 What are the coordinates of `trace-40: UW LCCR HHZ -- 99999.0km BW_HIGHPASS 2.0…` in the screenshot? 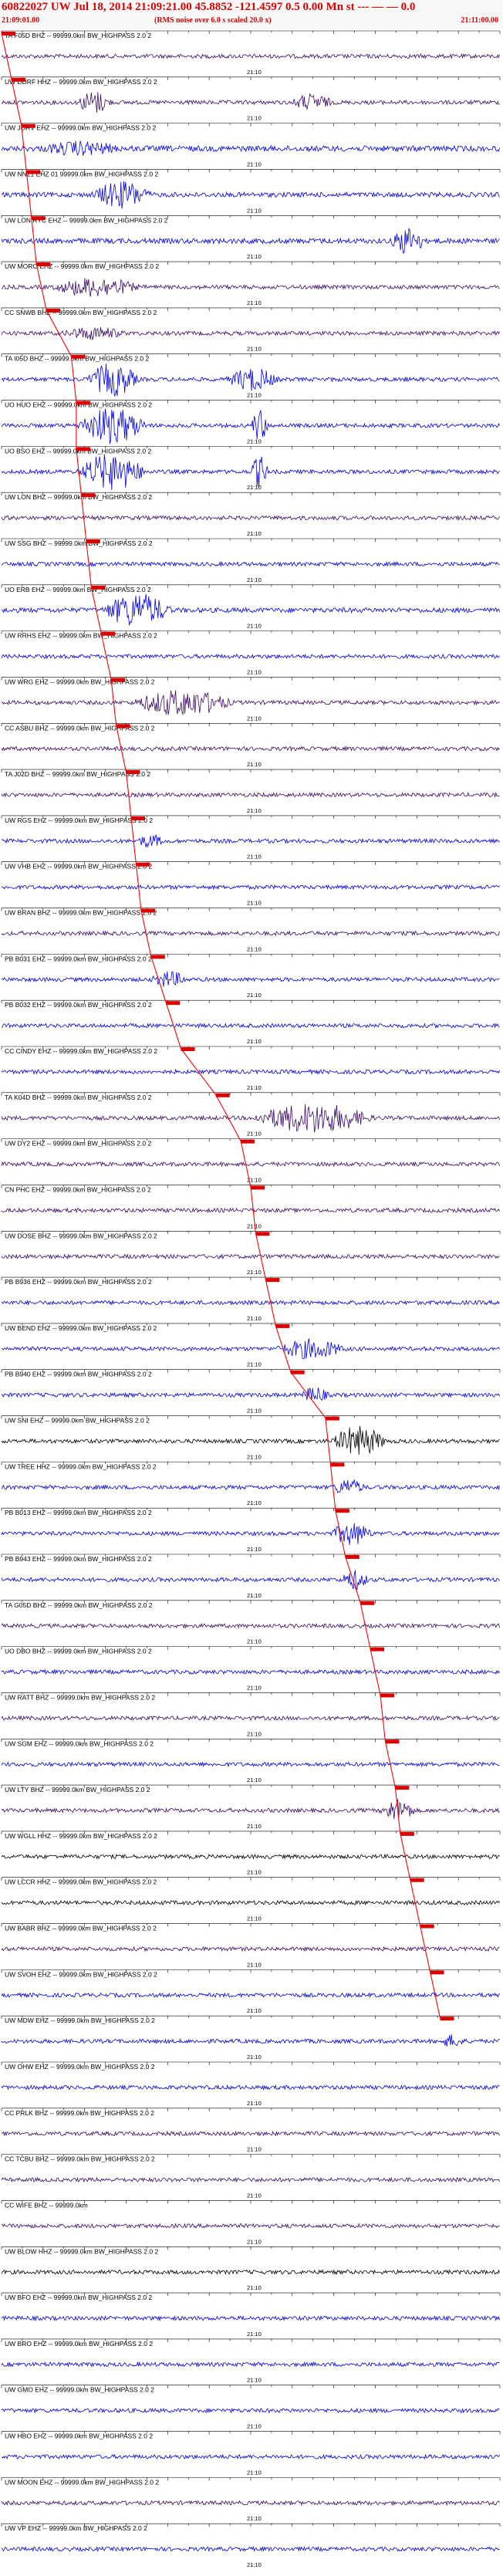 It's located at (251, 1899).